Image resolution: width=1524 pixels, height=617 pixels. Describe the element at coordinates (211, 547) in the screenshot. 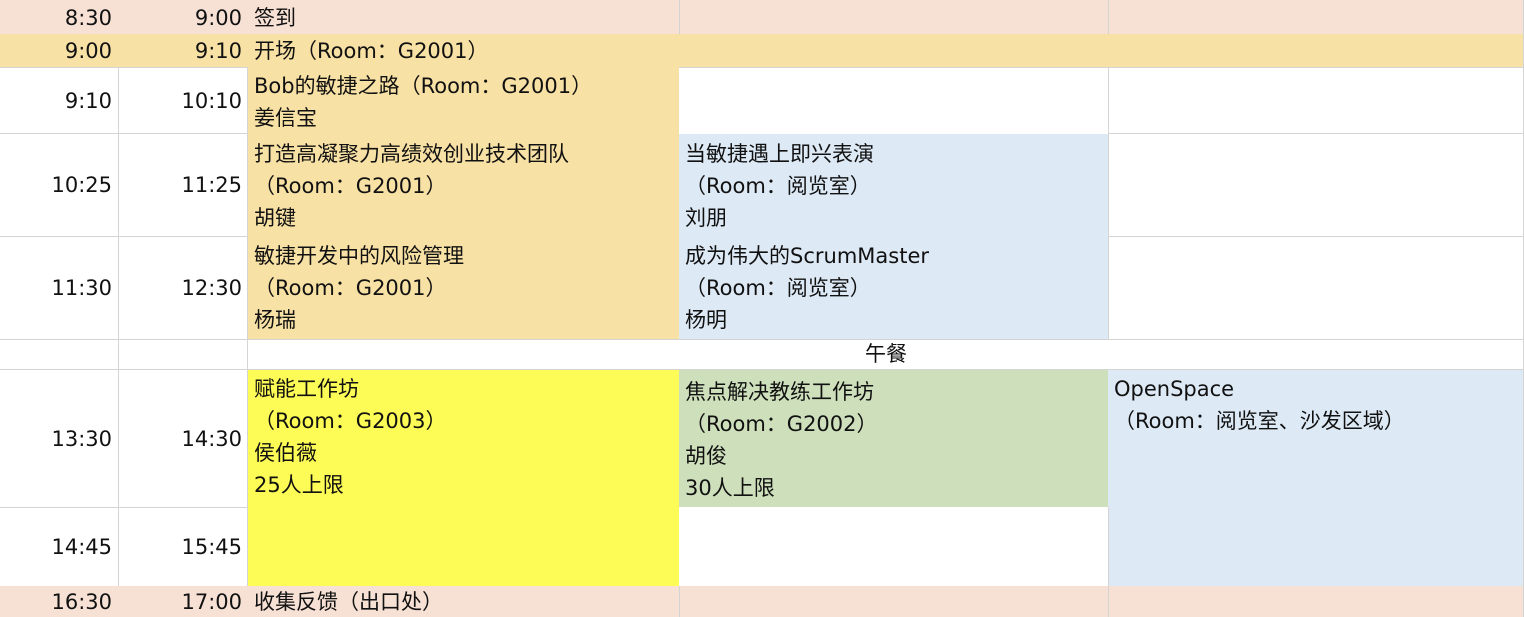

I see `end-time: 15:45` at that location.